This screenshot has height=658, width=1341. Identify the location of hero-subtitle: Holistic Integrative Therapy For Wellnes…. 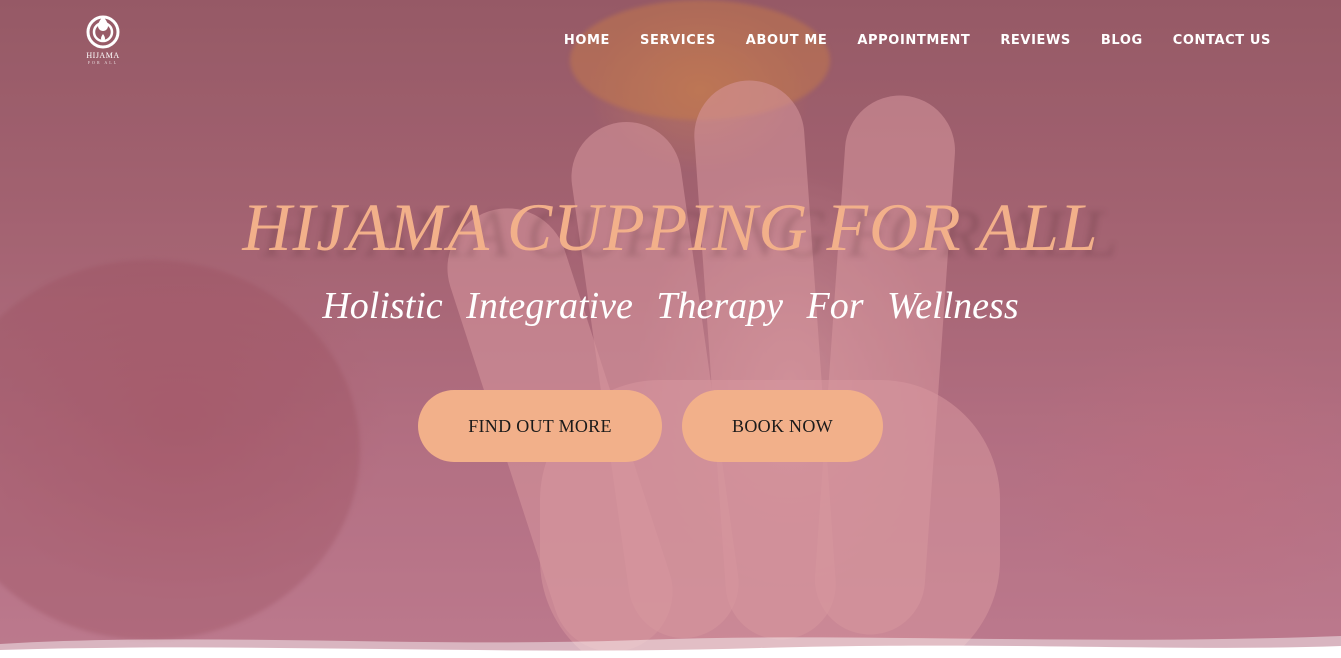
(670, 306).